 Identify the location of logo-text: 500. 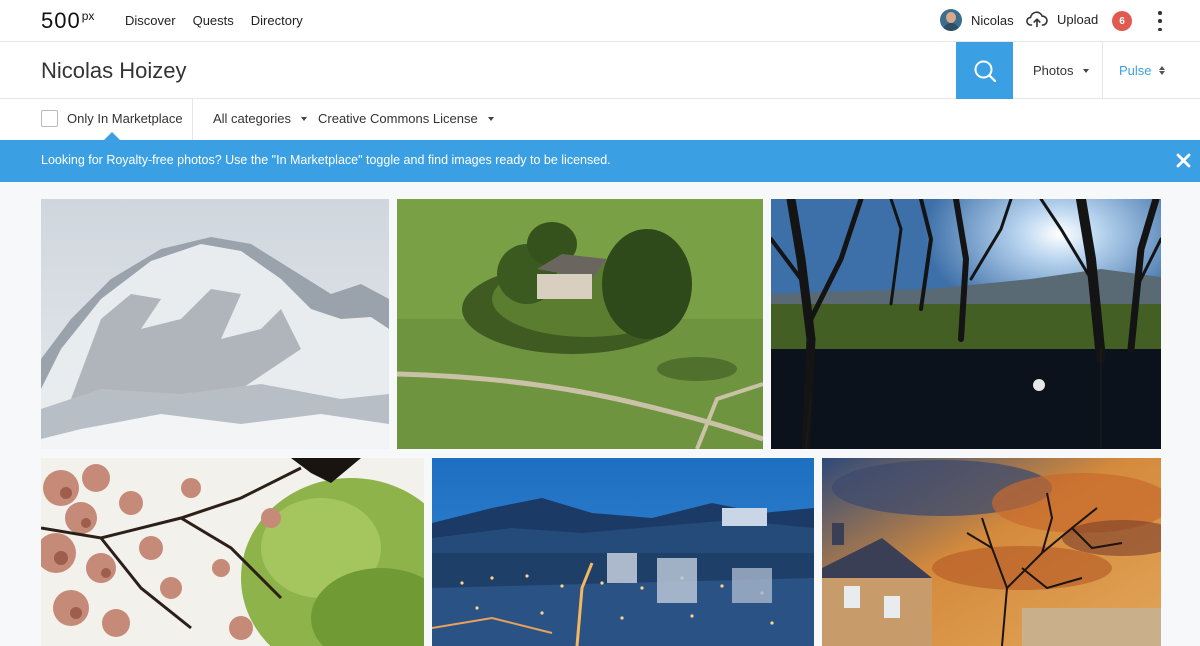
(61, 20).